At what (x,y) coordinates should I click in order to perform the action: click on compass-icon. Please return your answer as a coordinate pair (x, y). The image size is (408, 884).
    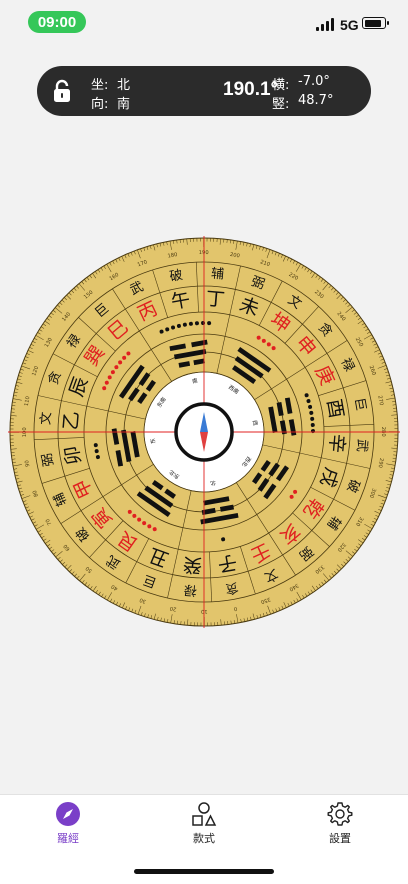
    Looking at the image, I should click on (68, 814).